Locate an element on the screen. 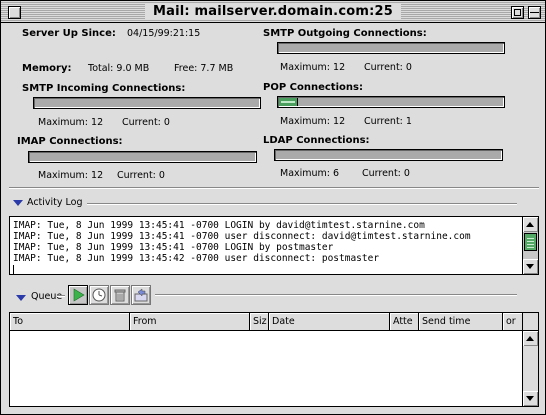  window-title: Mail: mailserver.domain.com:25 is located at coordinates (272, 11).